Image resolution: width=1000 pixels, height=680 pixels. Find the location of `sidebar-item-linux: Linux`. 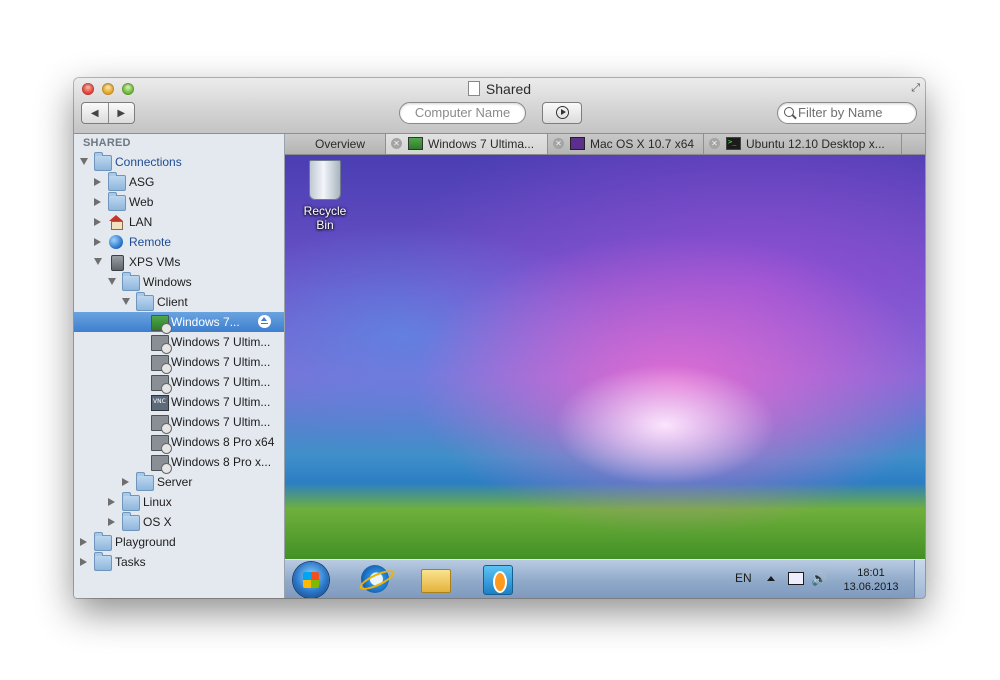

sidebar-item-linux: Linux is located at coordinates (179, 502).